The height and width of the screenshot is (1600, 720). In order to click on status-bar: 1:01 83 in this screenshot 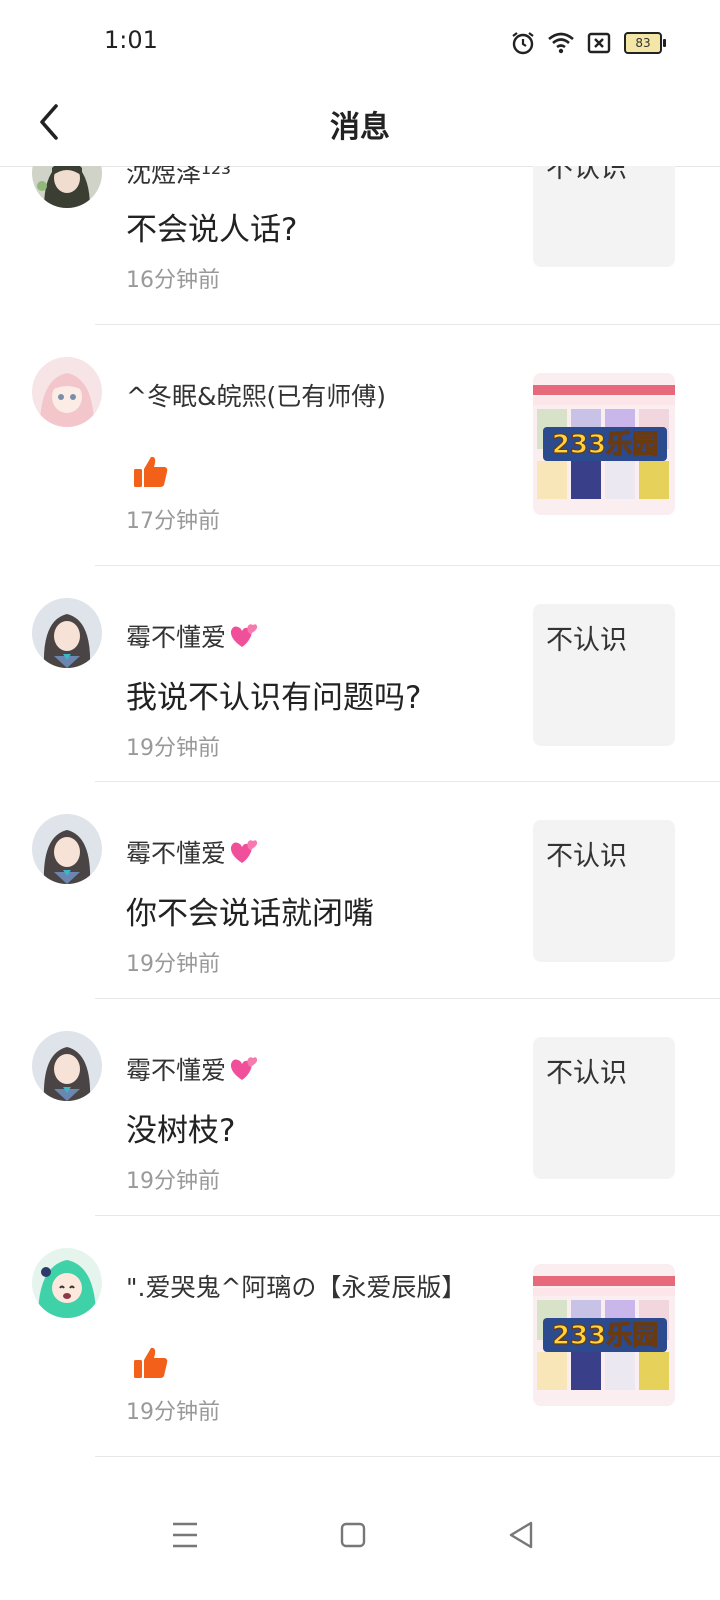, I will do `click(360, 40)`.